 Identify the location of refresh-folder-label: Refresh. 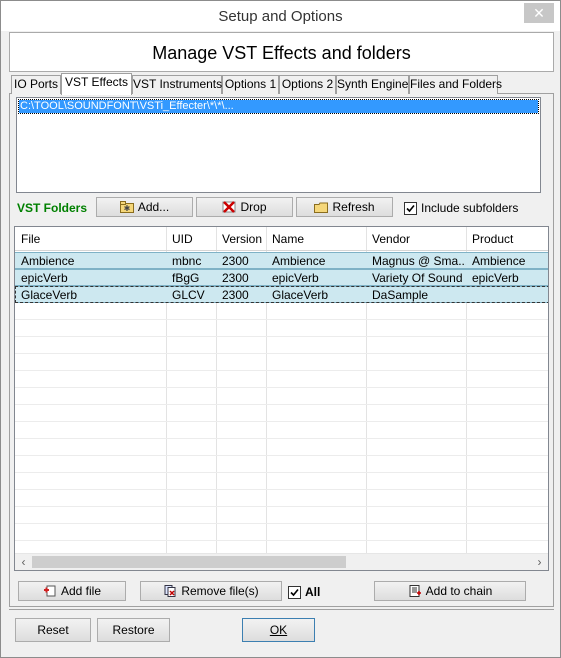
(353, 207).